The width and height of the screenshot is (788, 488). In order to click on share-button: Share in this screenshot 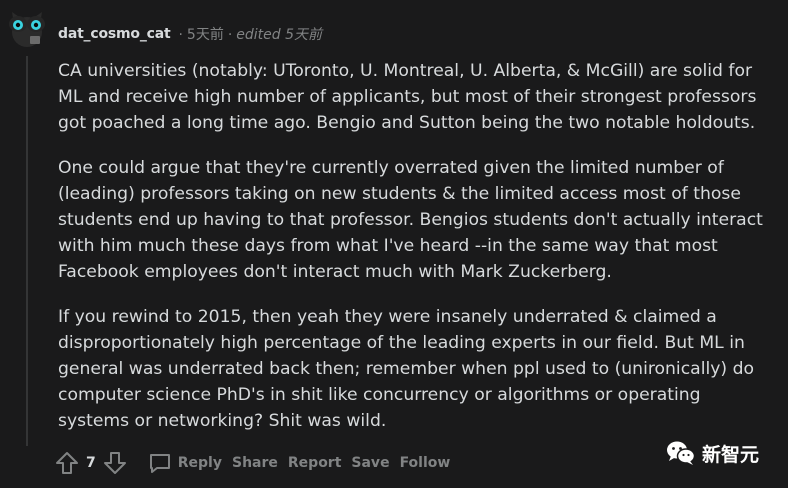, I will do `click(255, 463)`.